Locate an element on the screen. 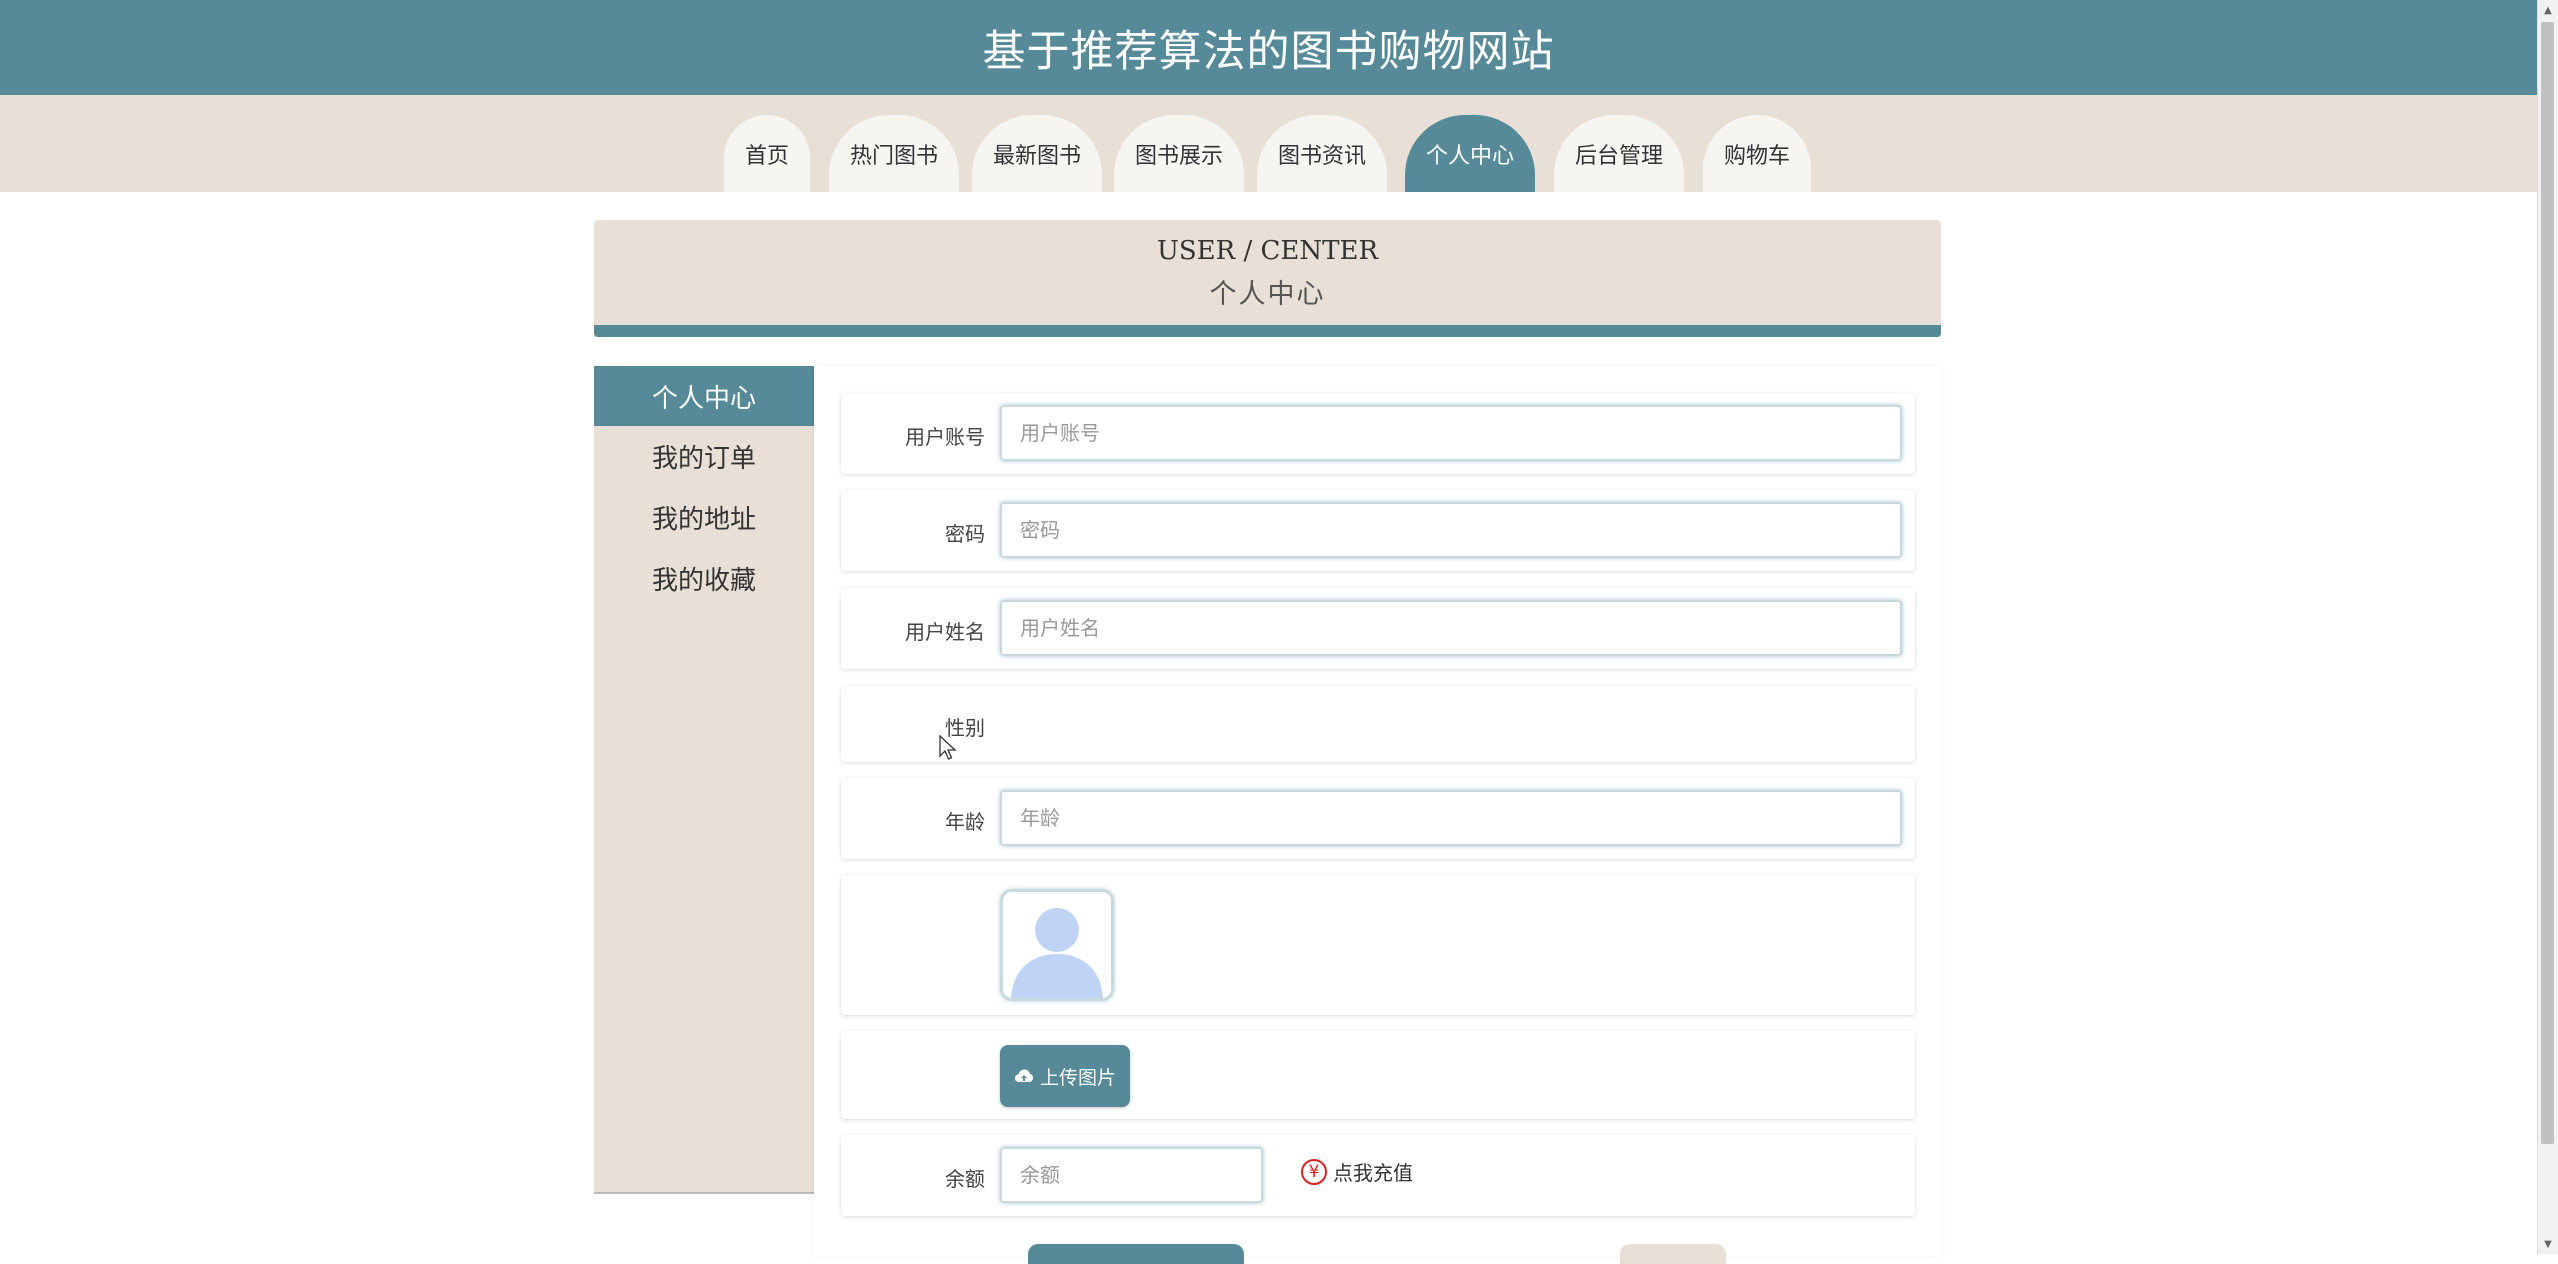 The width and height of the screenshot is (2558, 1264). form-row-balance: 余额 ¥ 点我充值 is located at coordinates (1378, 1175).